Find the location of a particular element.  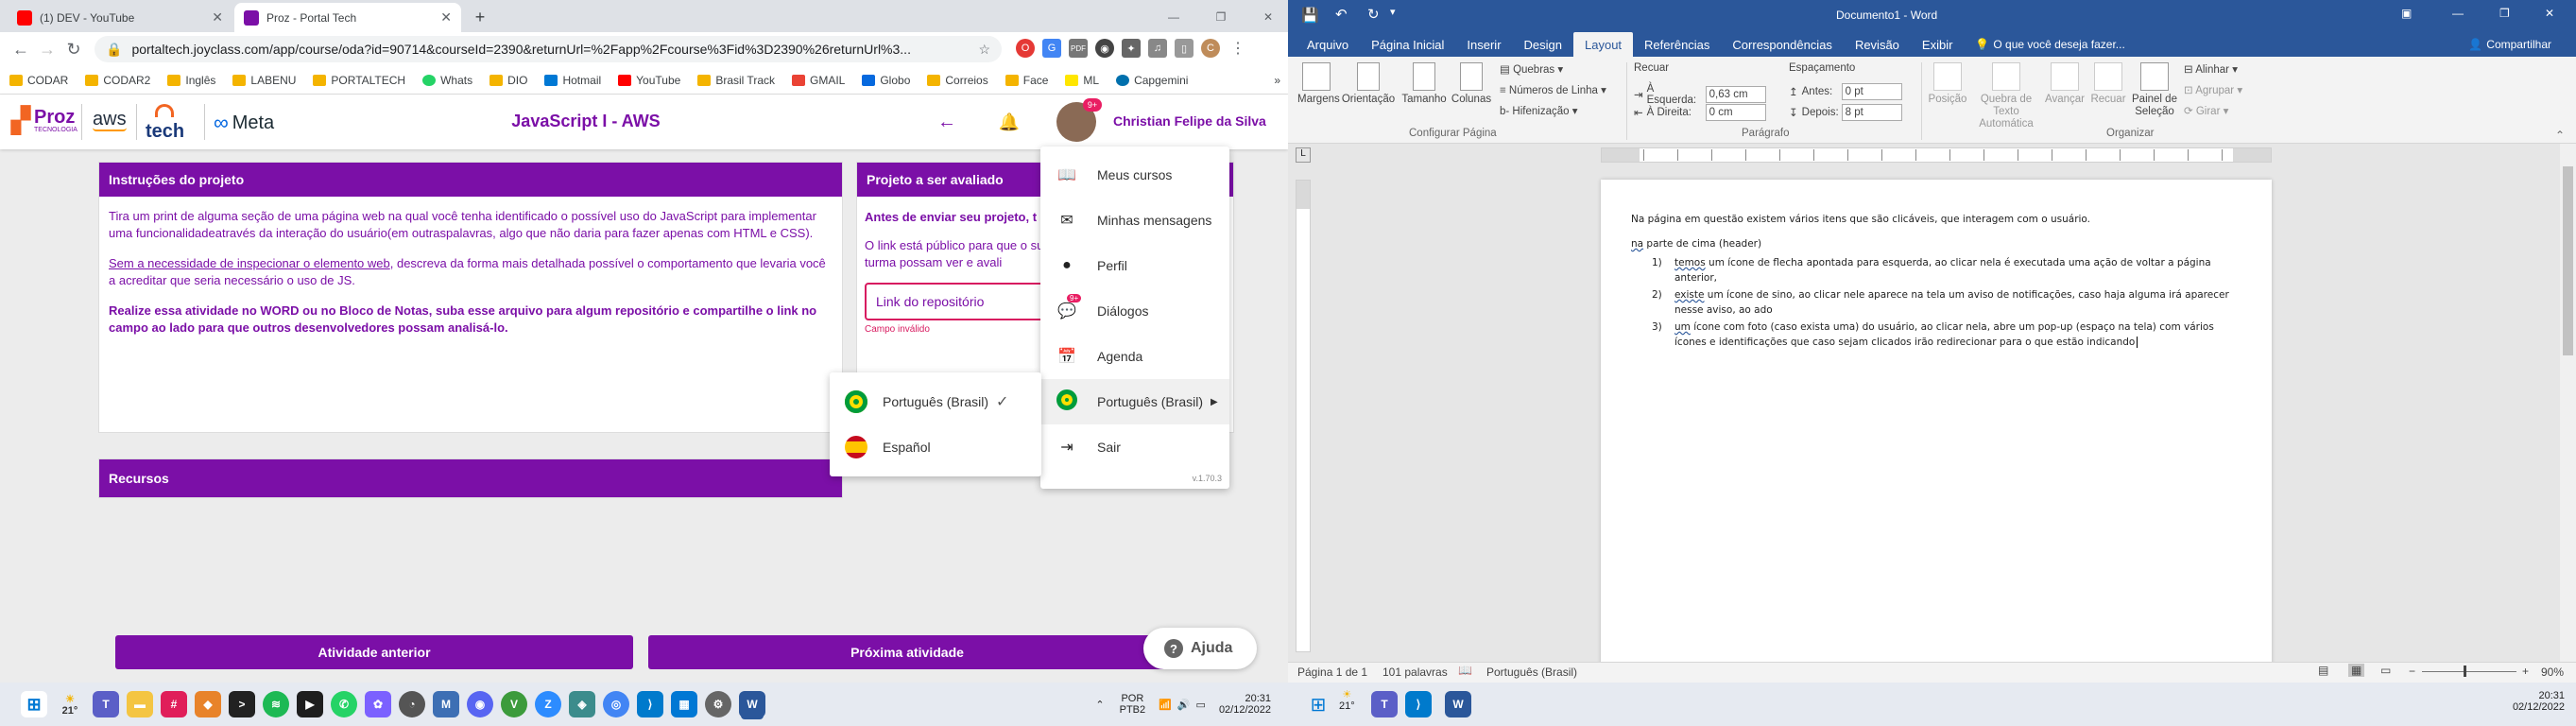

bookmarks-more: » is located at coordinates (1277, 80).